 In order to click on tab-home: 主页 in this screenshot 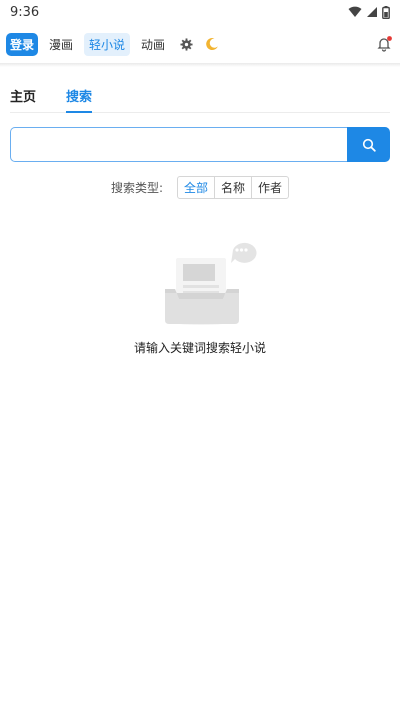, I will do `click(23, 99)`.